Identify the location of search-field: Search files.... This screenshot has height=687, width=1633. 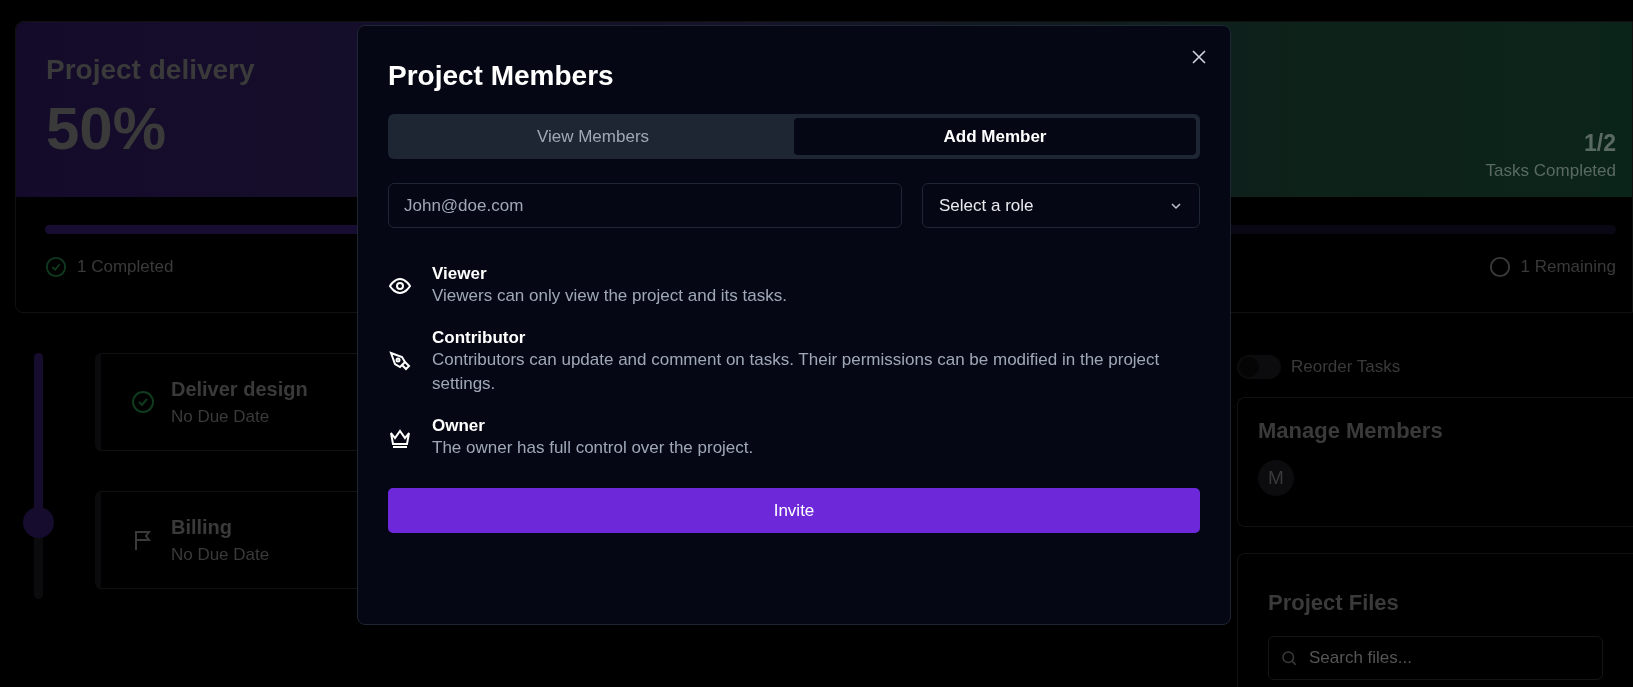
(1435, 658).